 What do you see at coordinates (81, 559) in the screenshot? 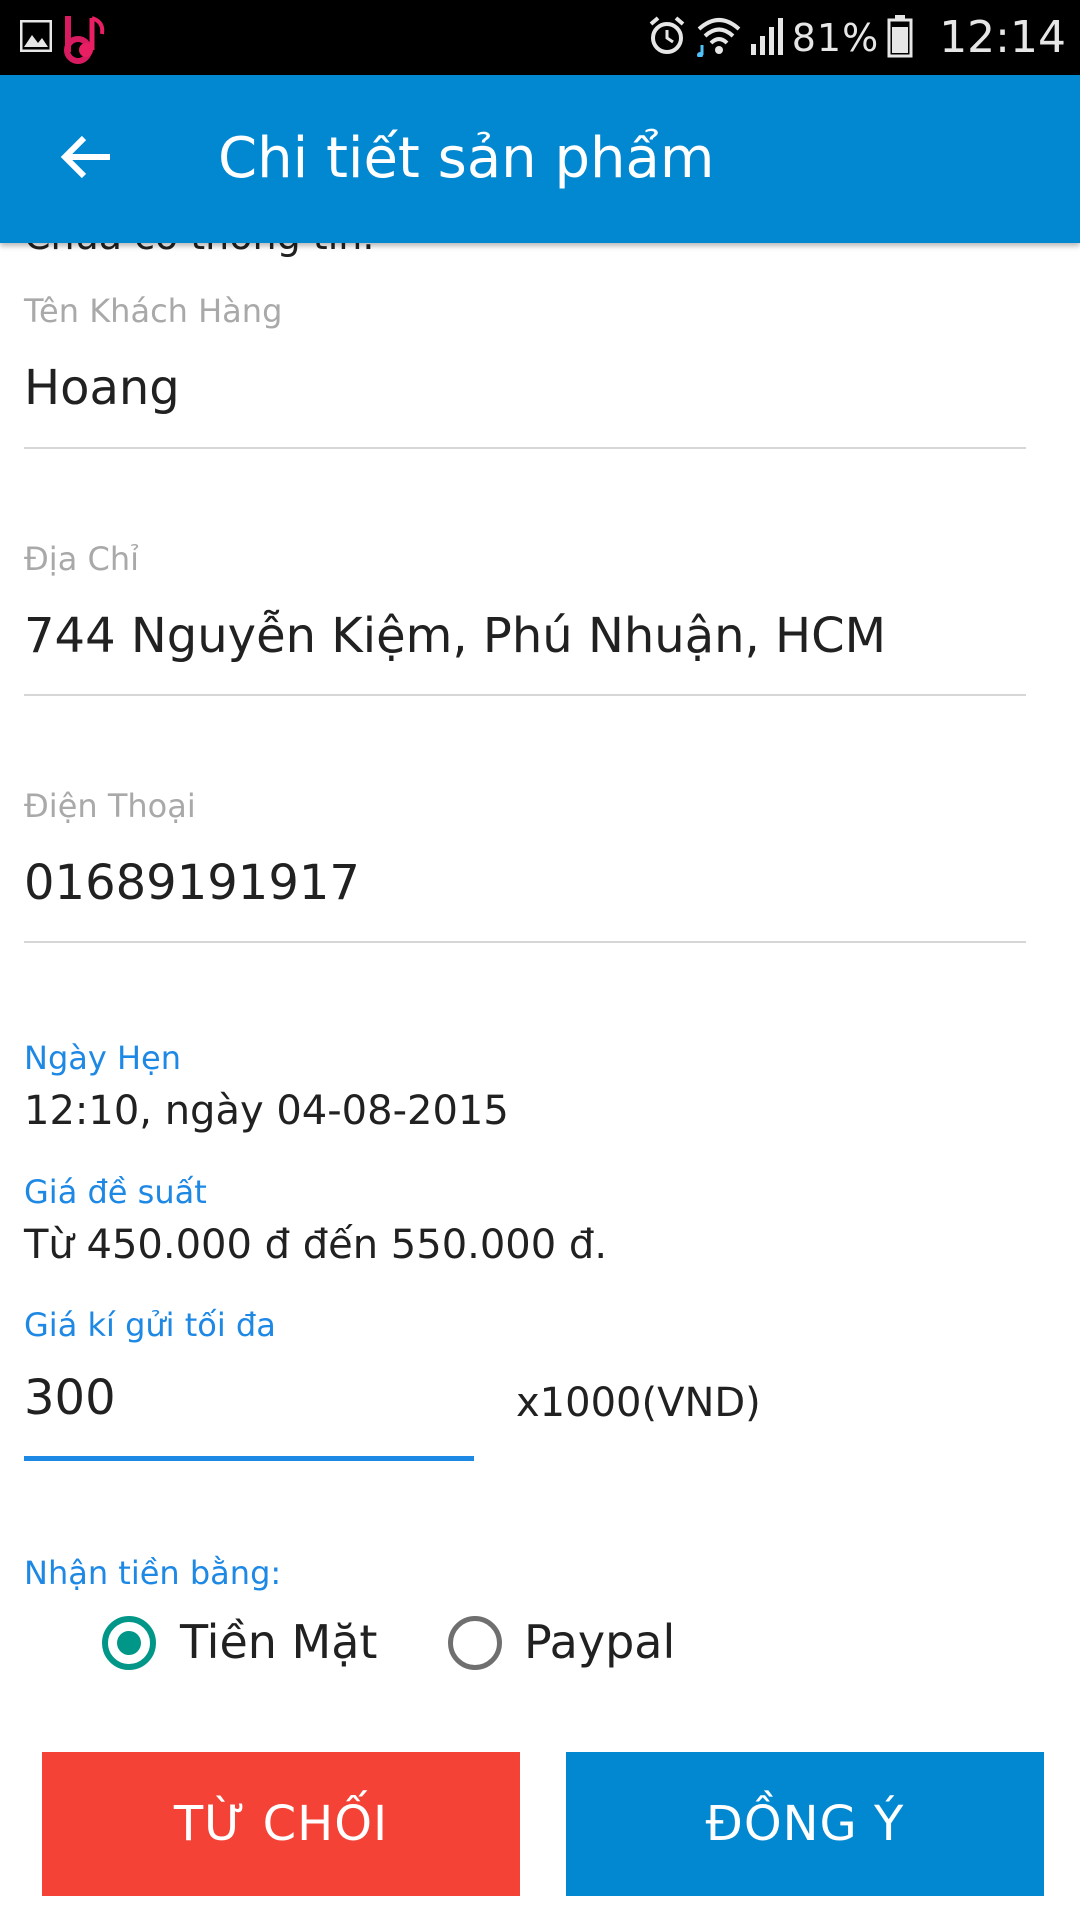
I see `address-label: Địa Chỉ` at bounding box center [81, 559].